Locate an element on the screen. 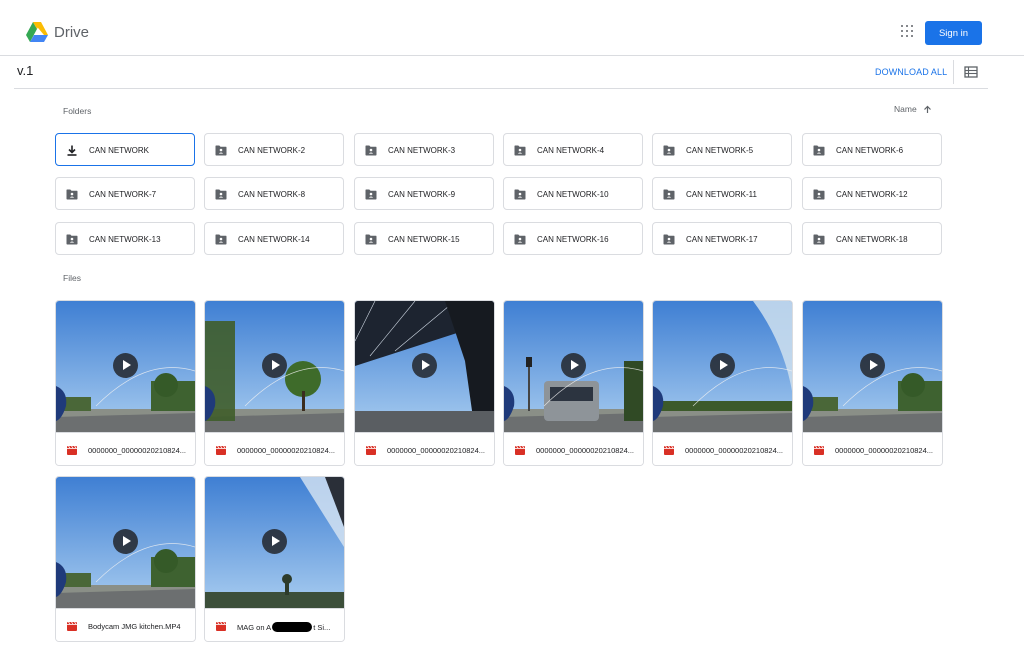  folders-heading: Folders is located at coordinates (77, 111).